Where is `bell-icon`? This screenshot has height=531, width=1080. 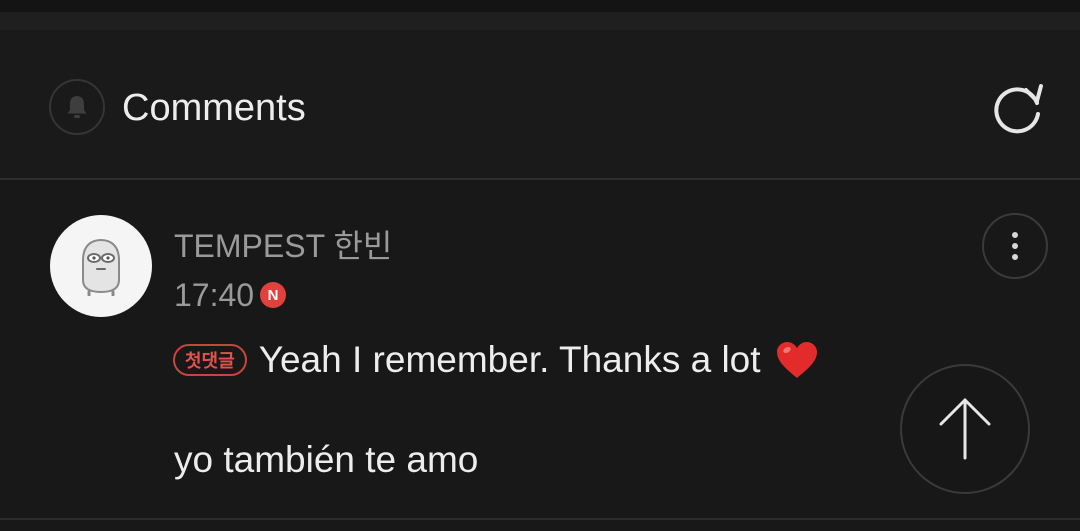 bell-icon is located at coordinates (77, 107).